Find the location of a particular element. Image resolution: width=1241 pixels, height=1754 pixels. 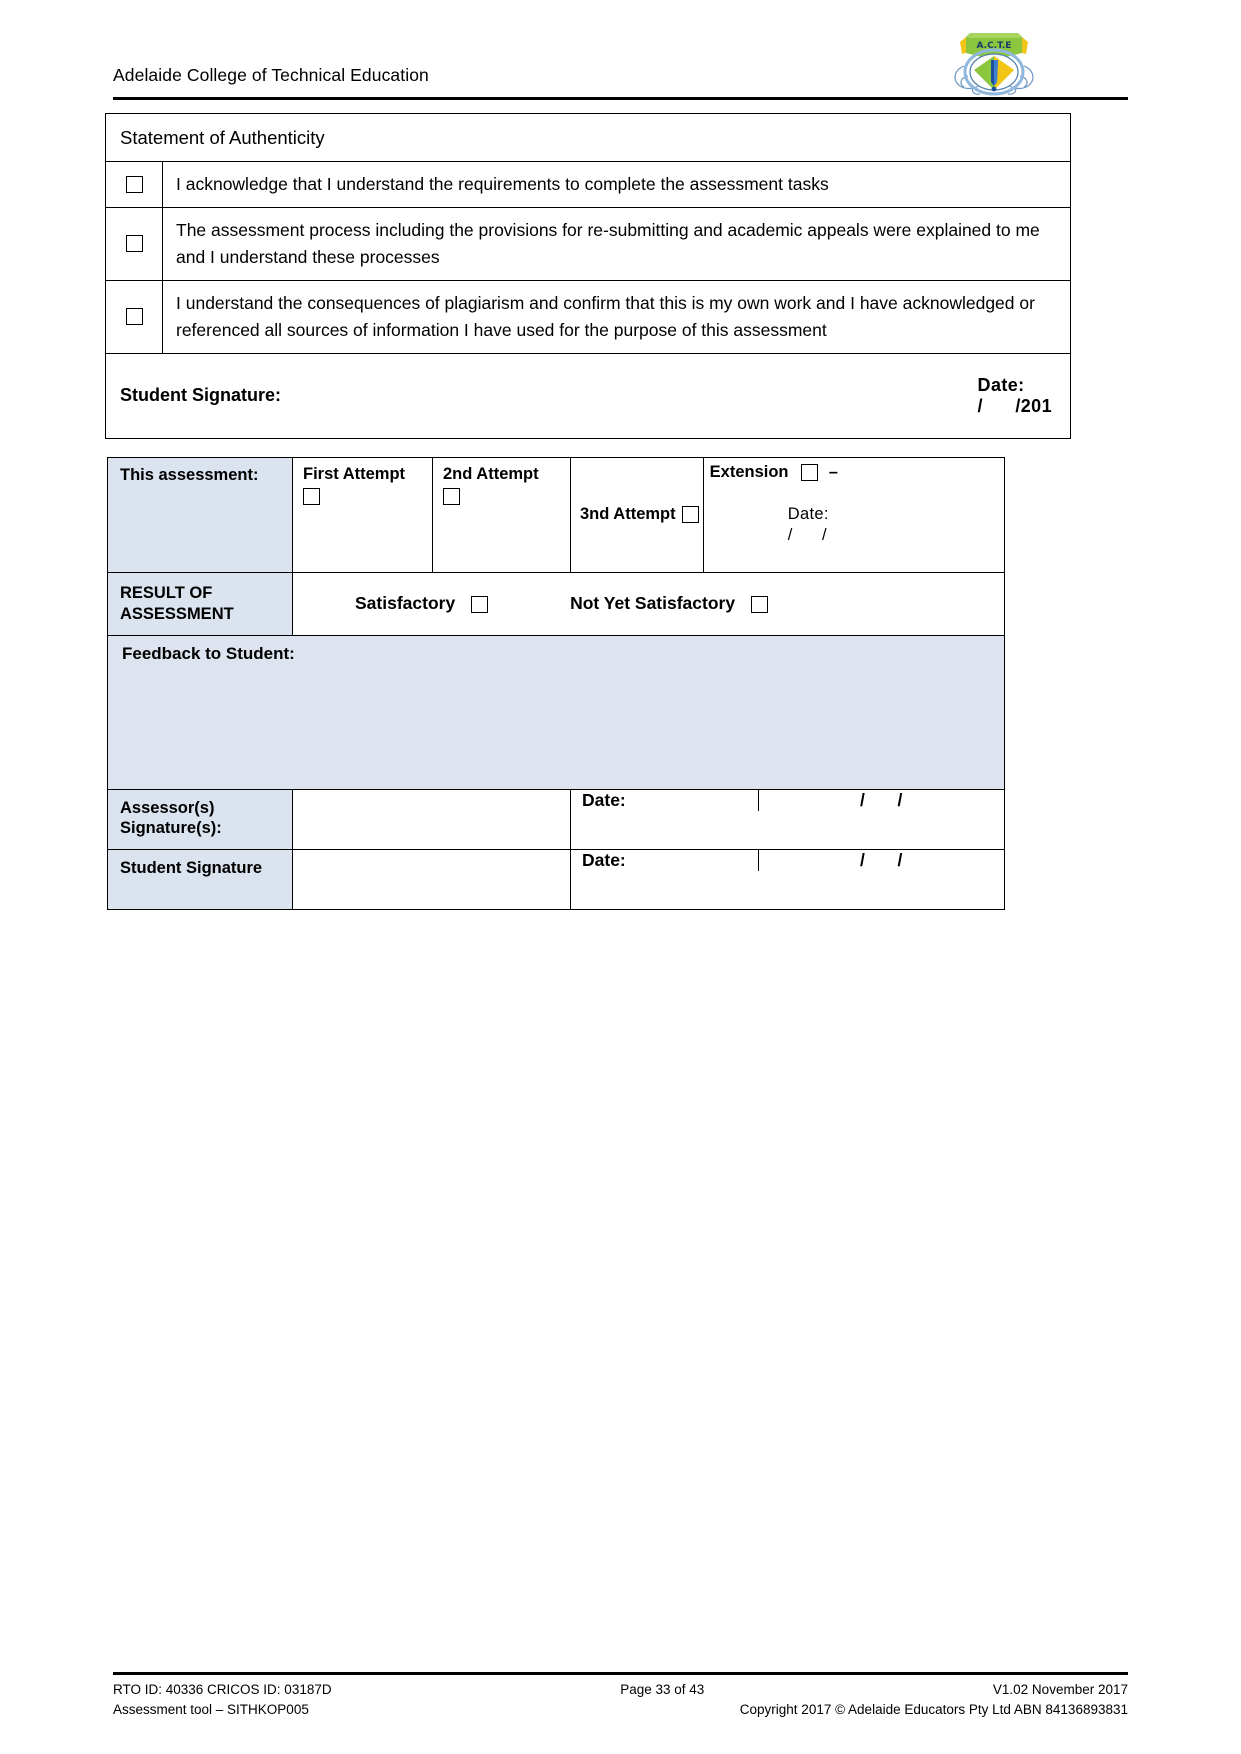

statement-1-checkbox-cell is located at coordinates (134, 184).